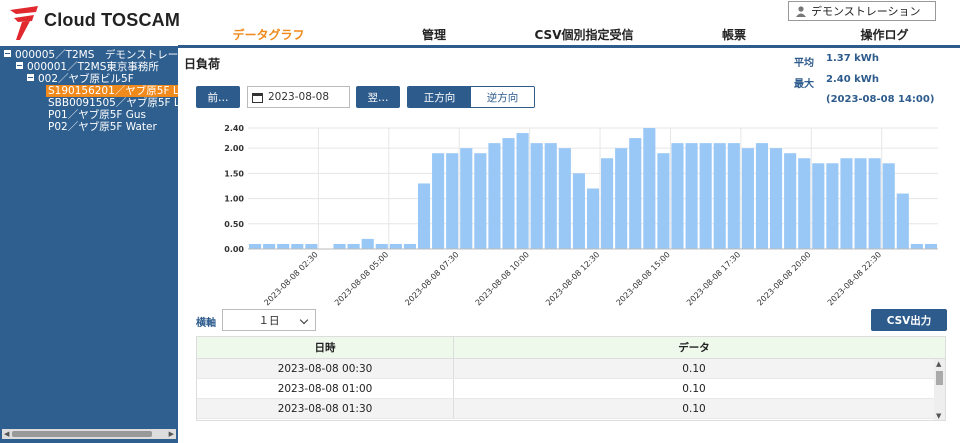 The height and width of the screenshot is (443, 960). I want to click on xaxis-label: 横軸, so click(206, 323).